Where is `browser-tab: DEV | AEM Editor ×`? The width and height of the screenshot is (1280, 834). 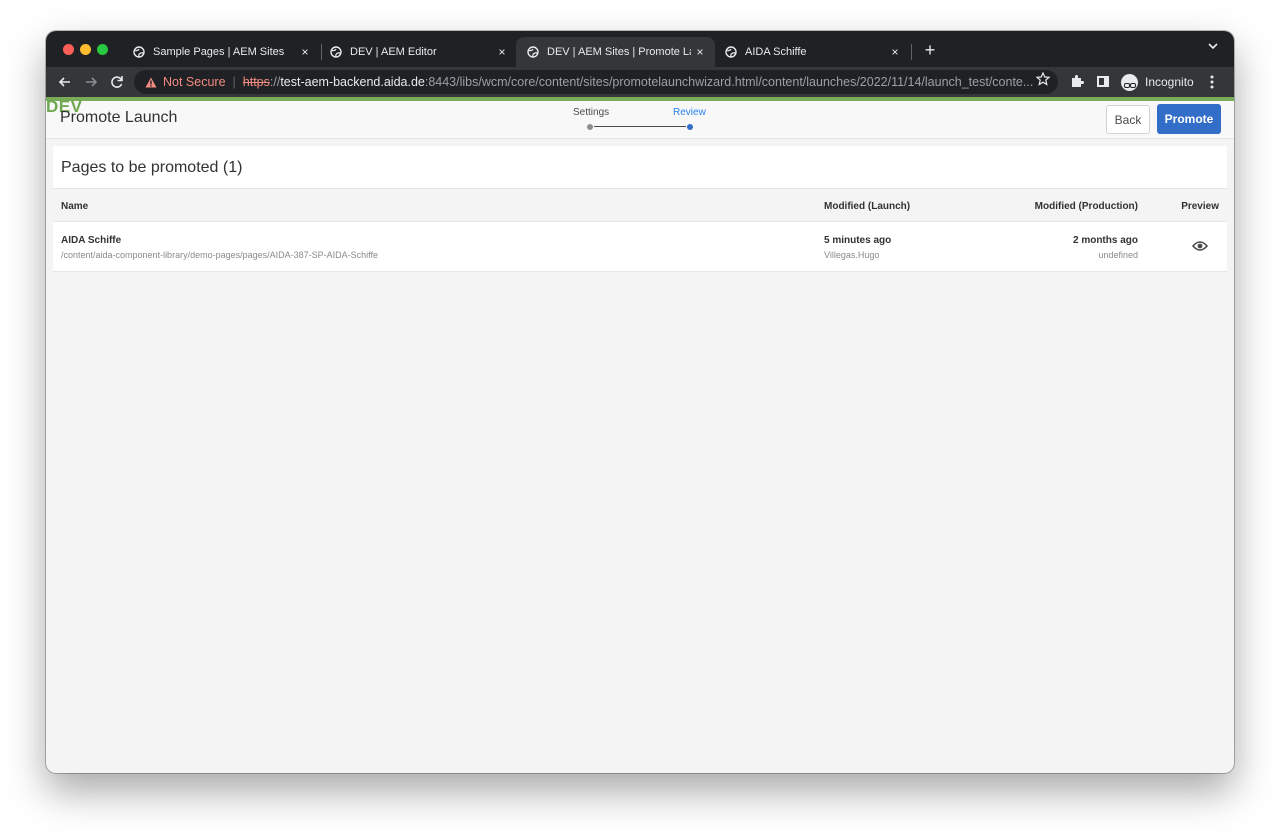
browser-tab: DEV | AEM Editor × is located at coordinates (418, 52).